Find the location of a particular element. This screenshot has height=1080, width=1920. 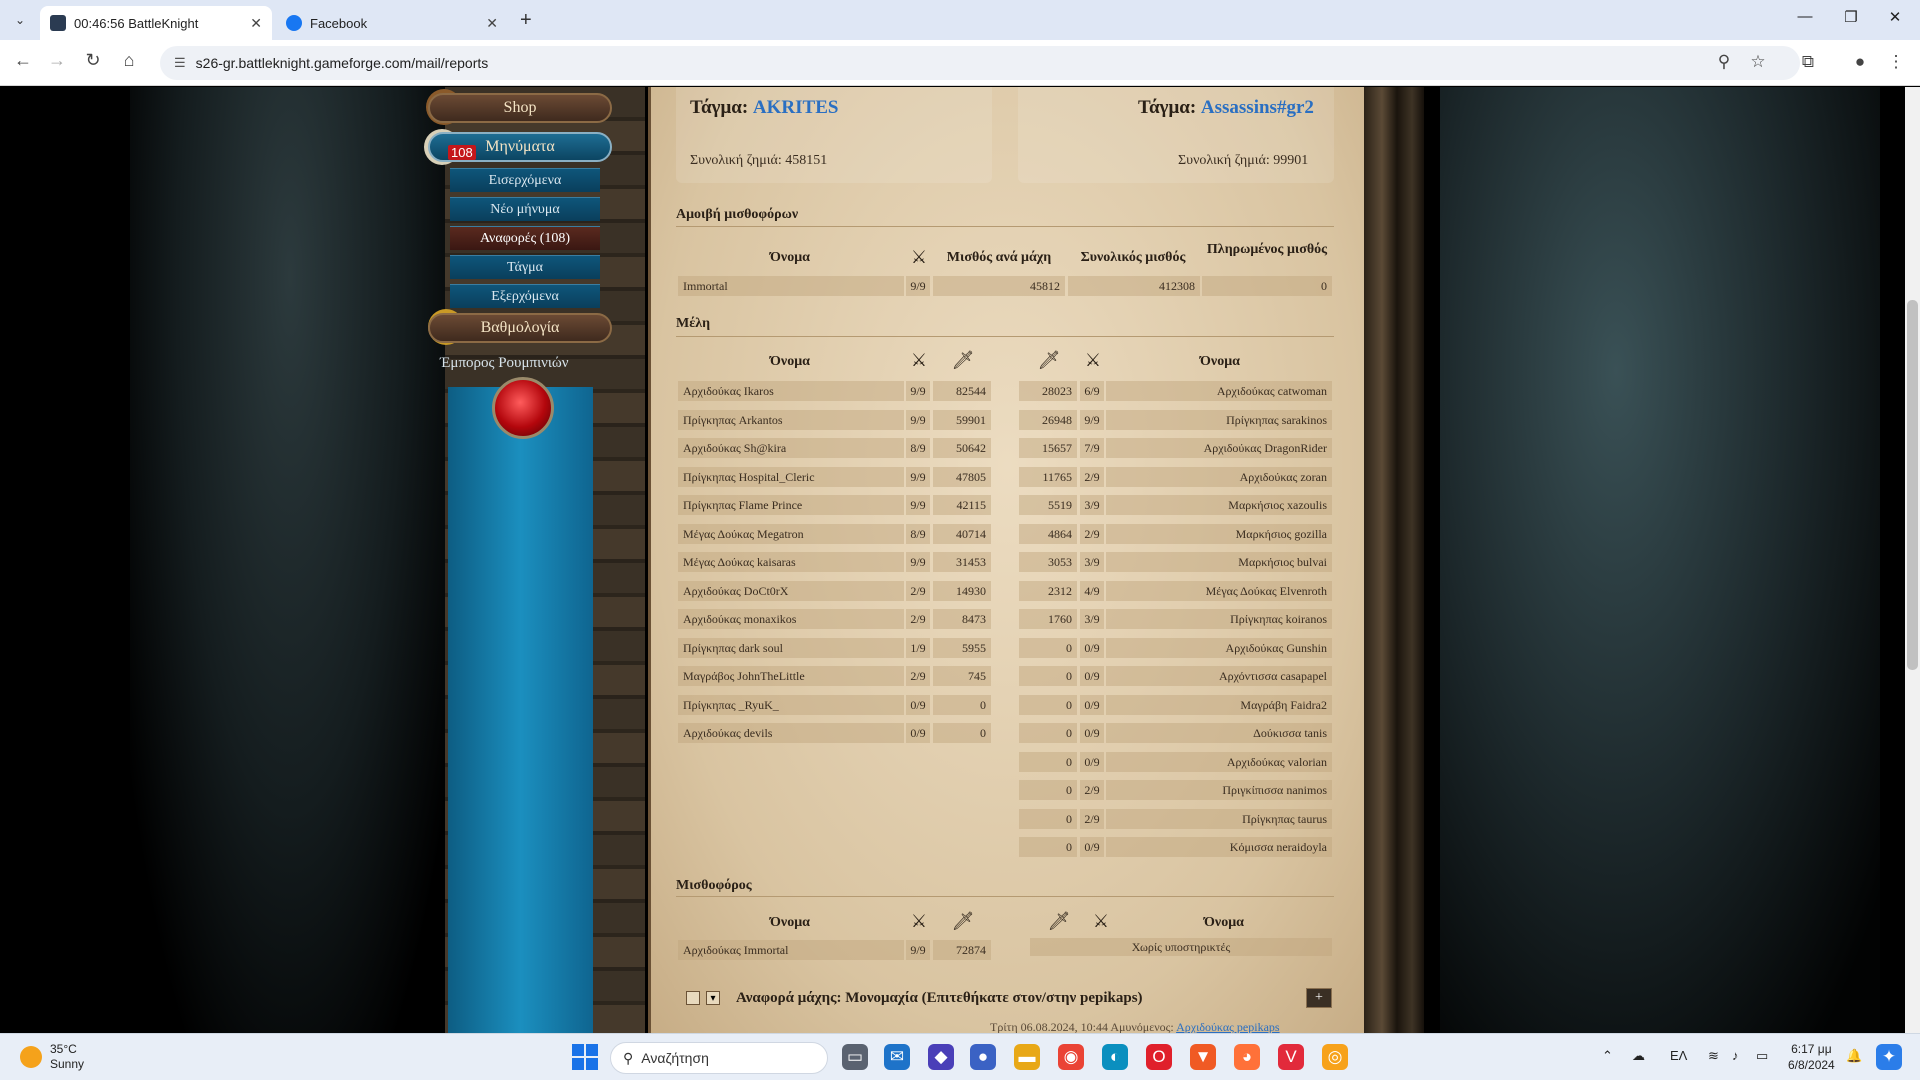

more-menu-icon: ⋮ is located at coordinates (1896, 62).